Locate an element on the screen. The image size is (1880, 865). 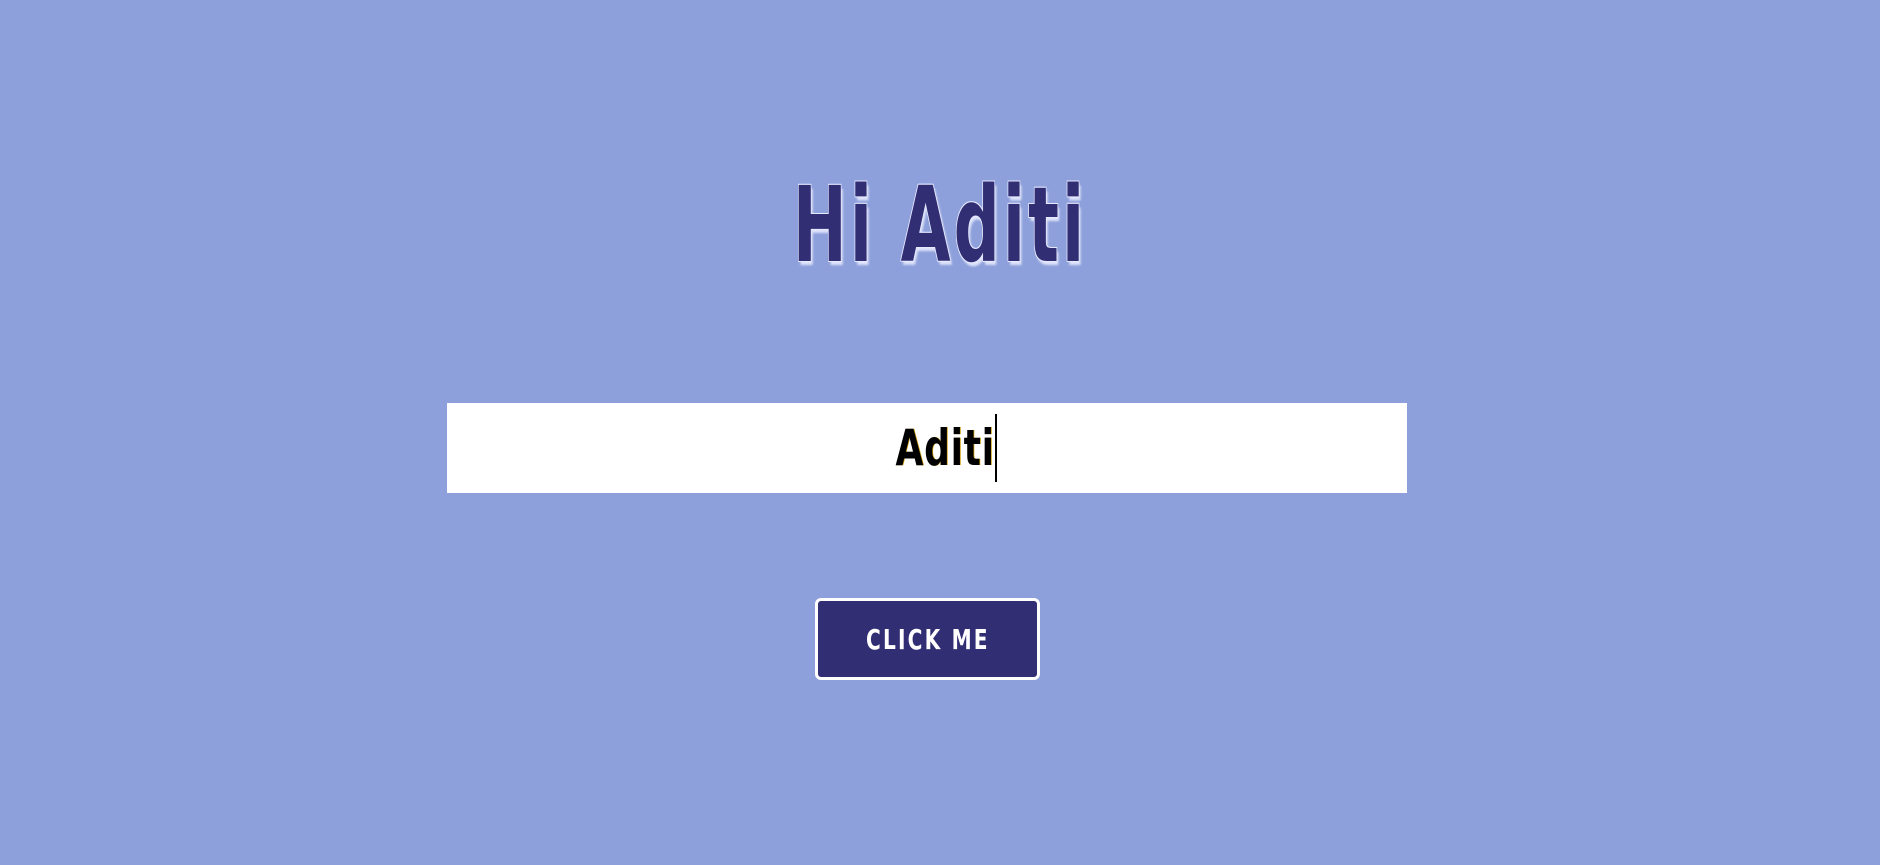
name-input is located at coordinates (927, 448).